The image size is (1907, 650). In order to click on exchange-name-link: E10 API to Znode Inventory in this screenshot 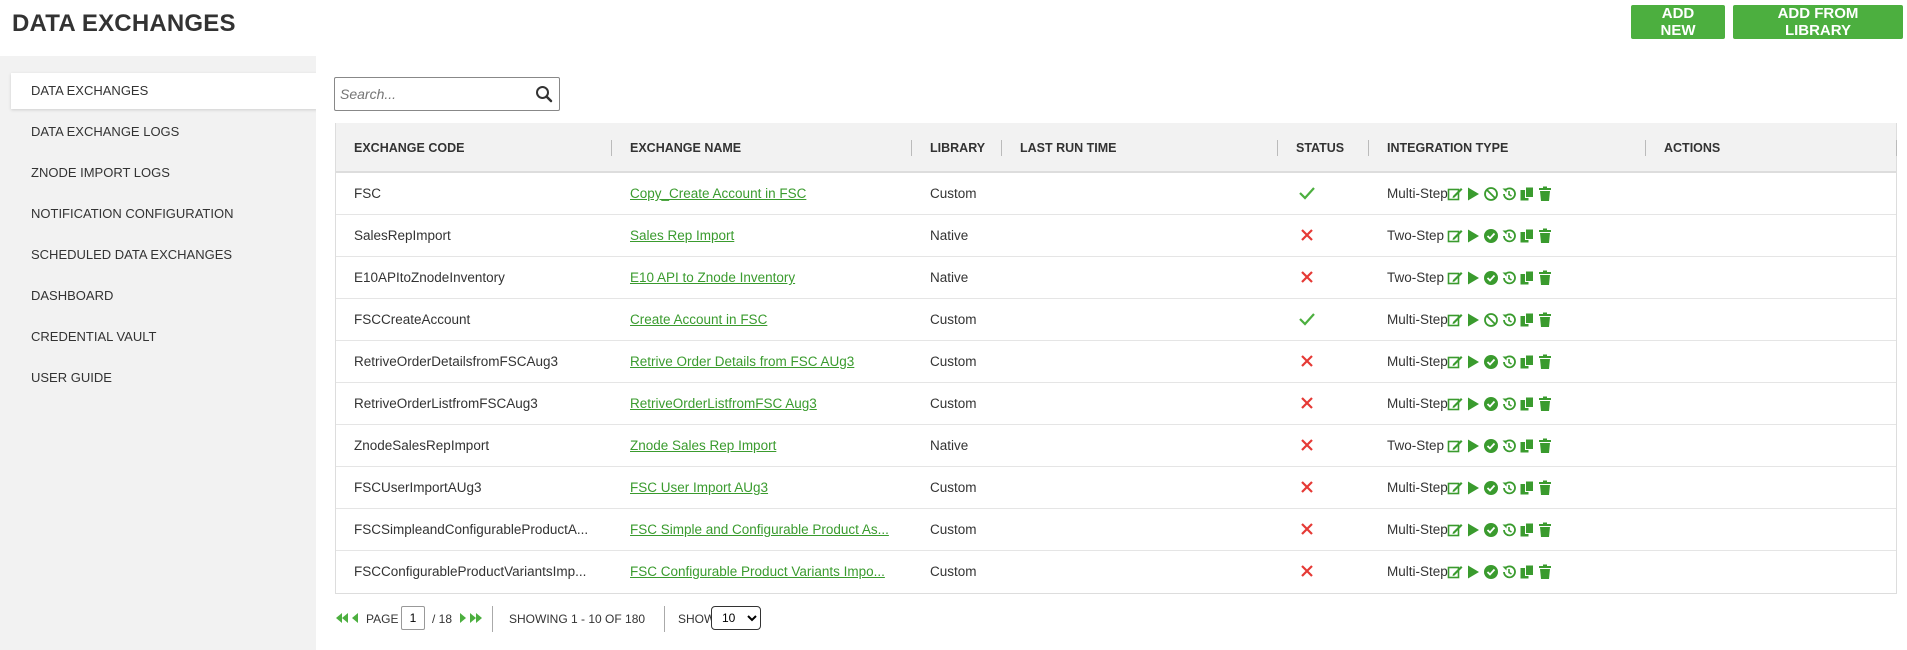, I will do `click(712, 277)`.